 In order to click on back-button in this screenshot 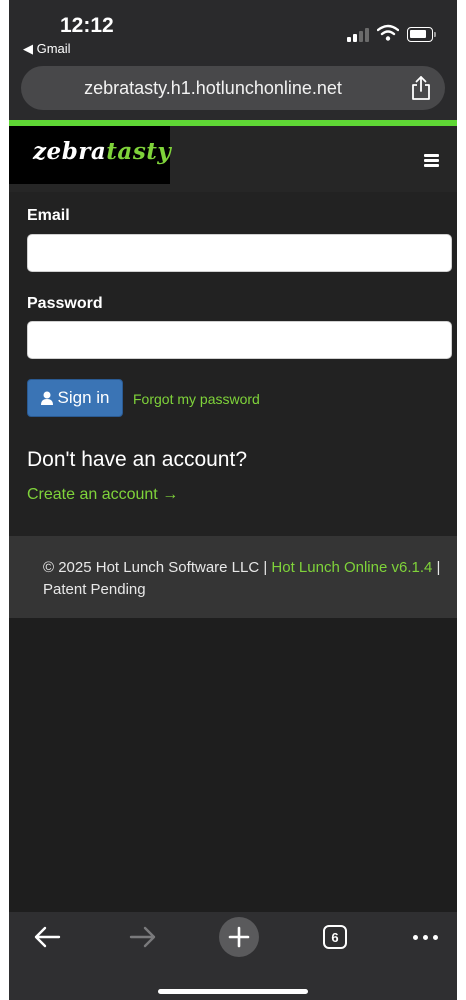, I will do `click(47, 937)`.